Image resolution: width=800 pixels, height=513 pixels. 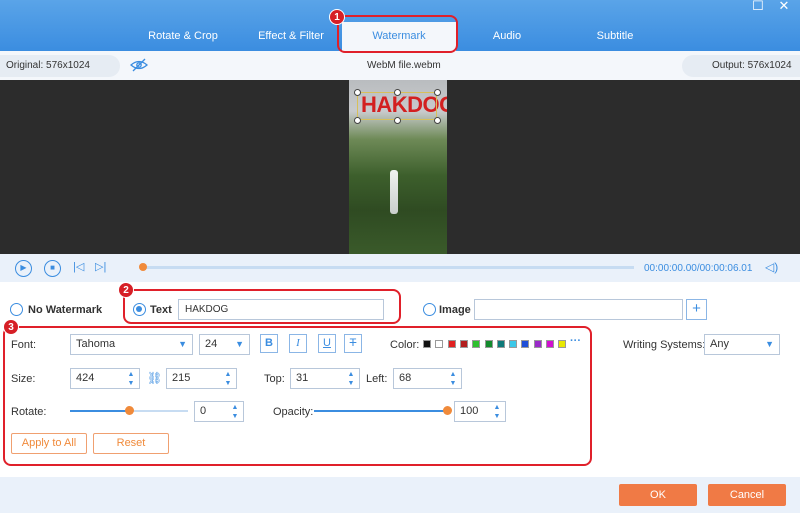 I want to click on tab-effect-filter: Effect & Filter, so click(x=291, y=36).